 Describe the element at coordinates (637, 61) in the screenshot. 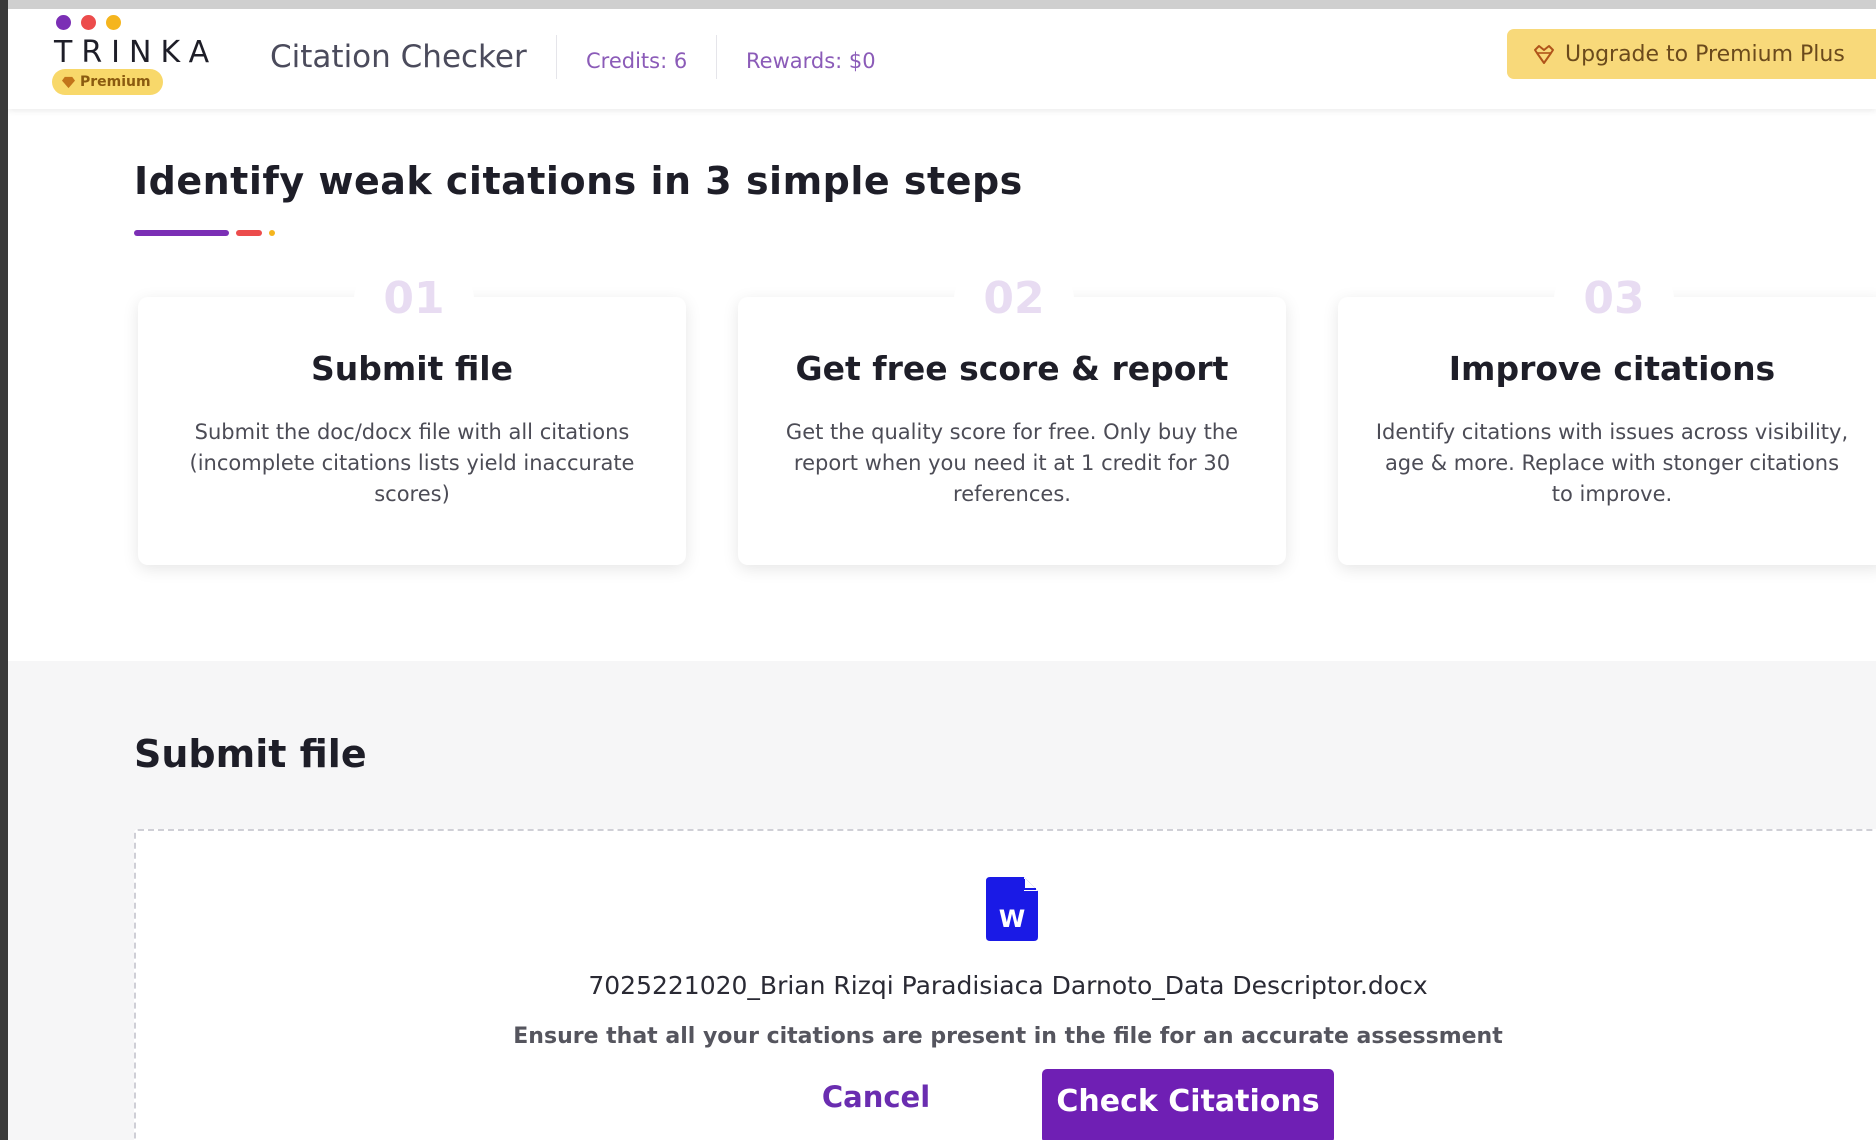

I see `credits-counter: Credits: 6` at that location.